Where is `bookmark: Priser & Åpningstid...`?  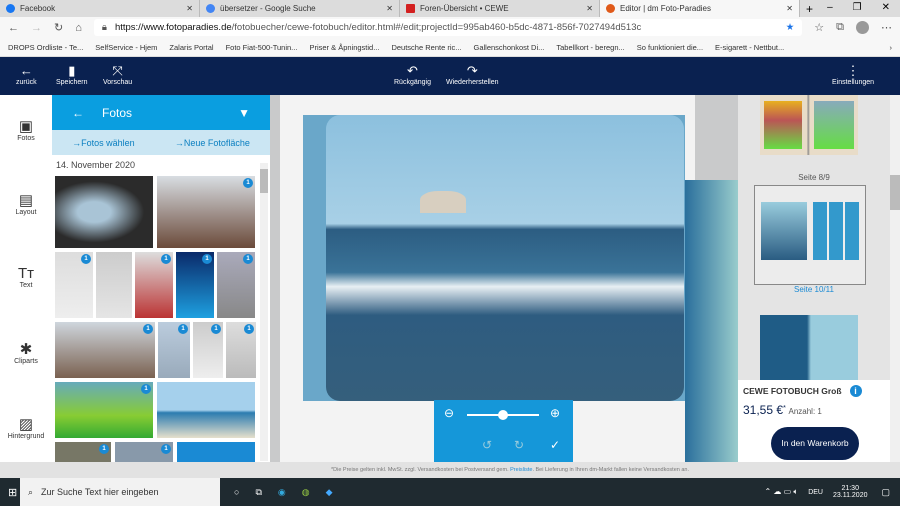 bookmark: Priser & Åpningstid... is located at coordinates (344, 47).